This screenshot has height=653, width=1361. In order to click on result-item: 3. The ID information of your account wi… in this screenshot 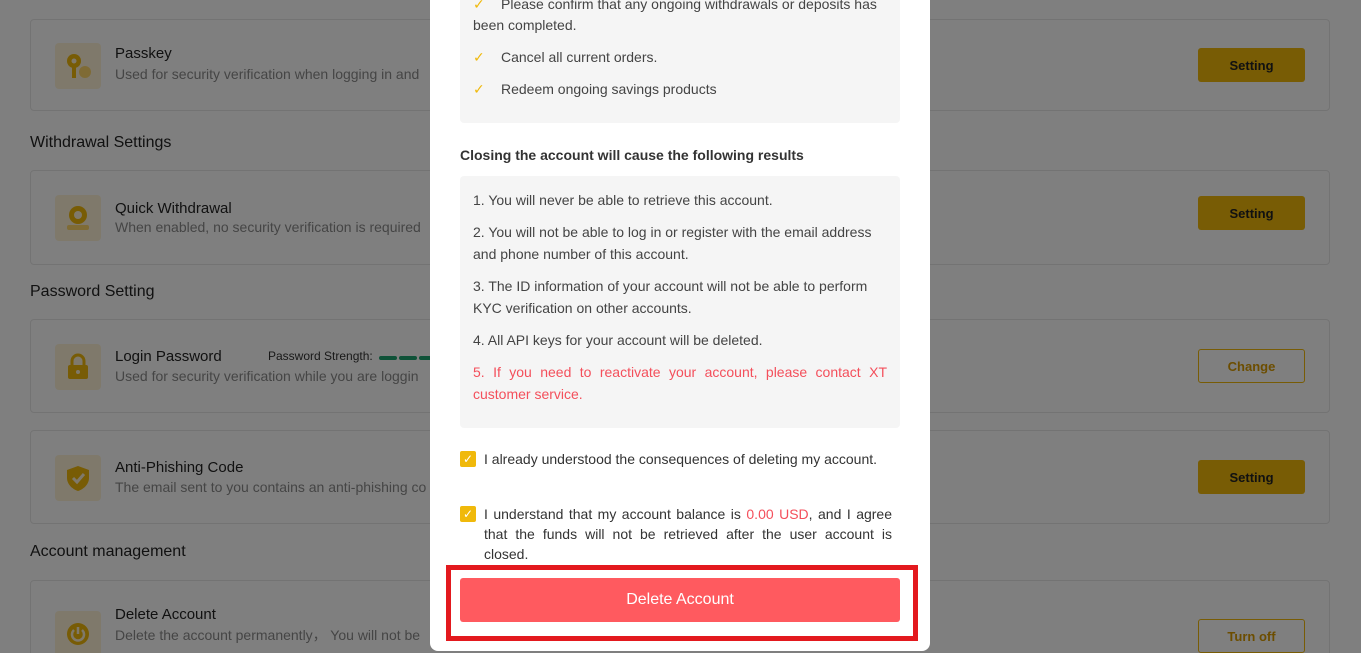, I will do `click(670, 297)`.